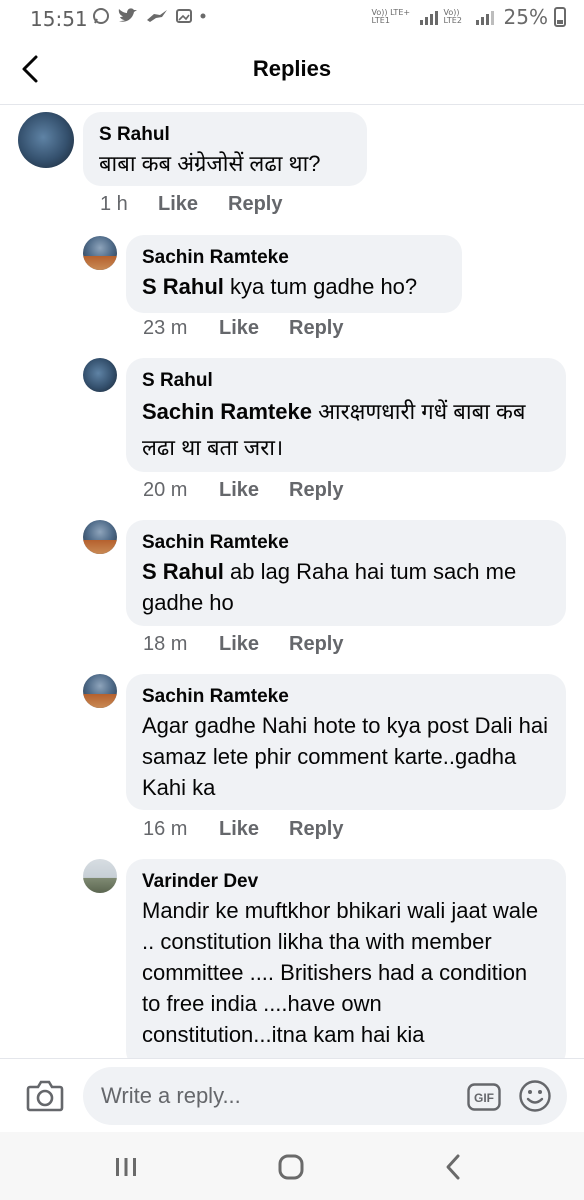 This screenshot has height=1200, width=584. What do you see at coordinates (320, 286) in the screenshot?
I see `comment-text-body: kya tum gadhe ho?` at bounding box center [320, 286].